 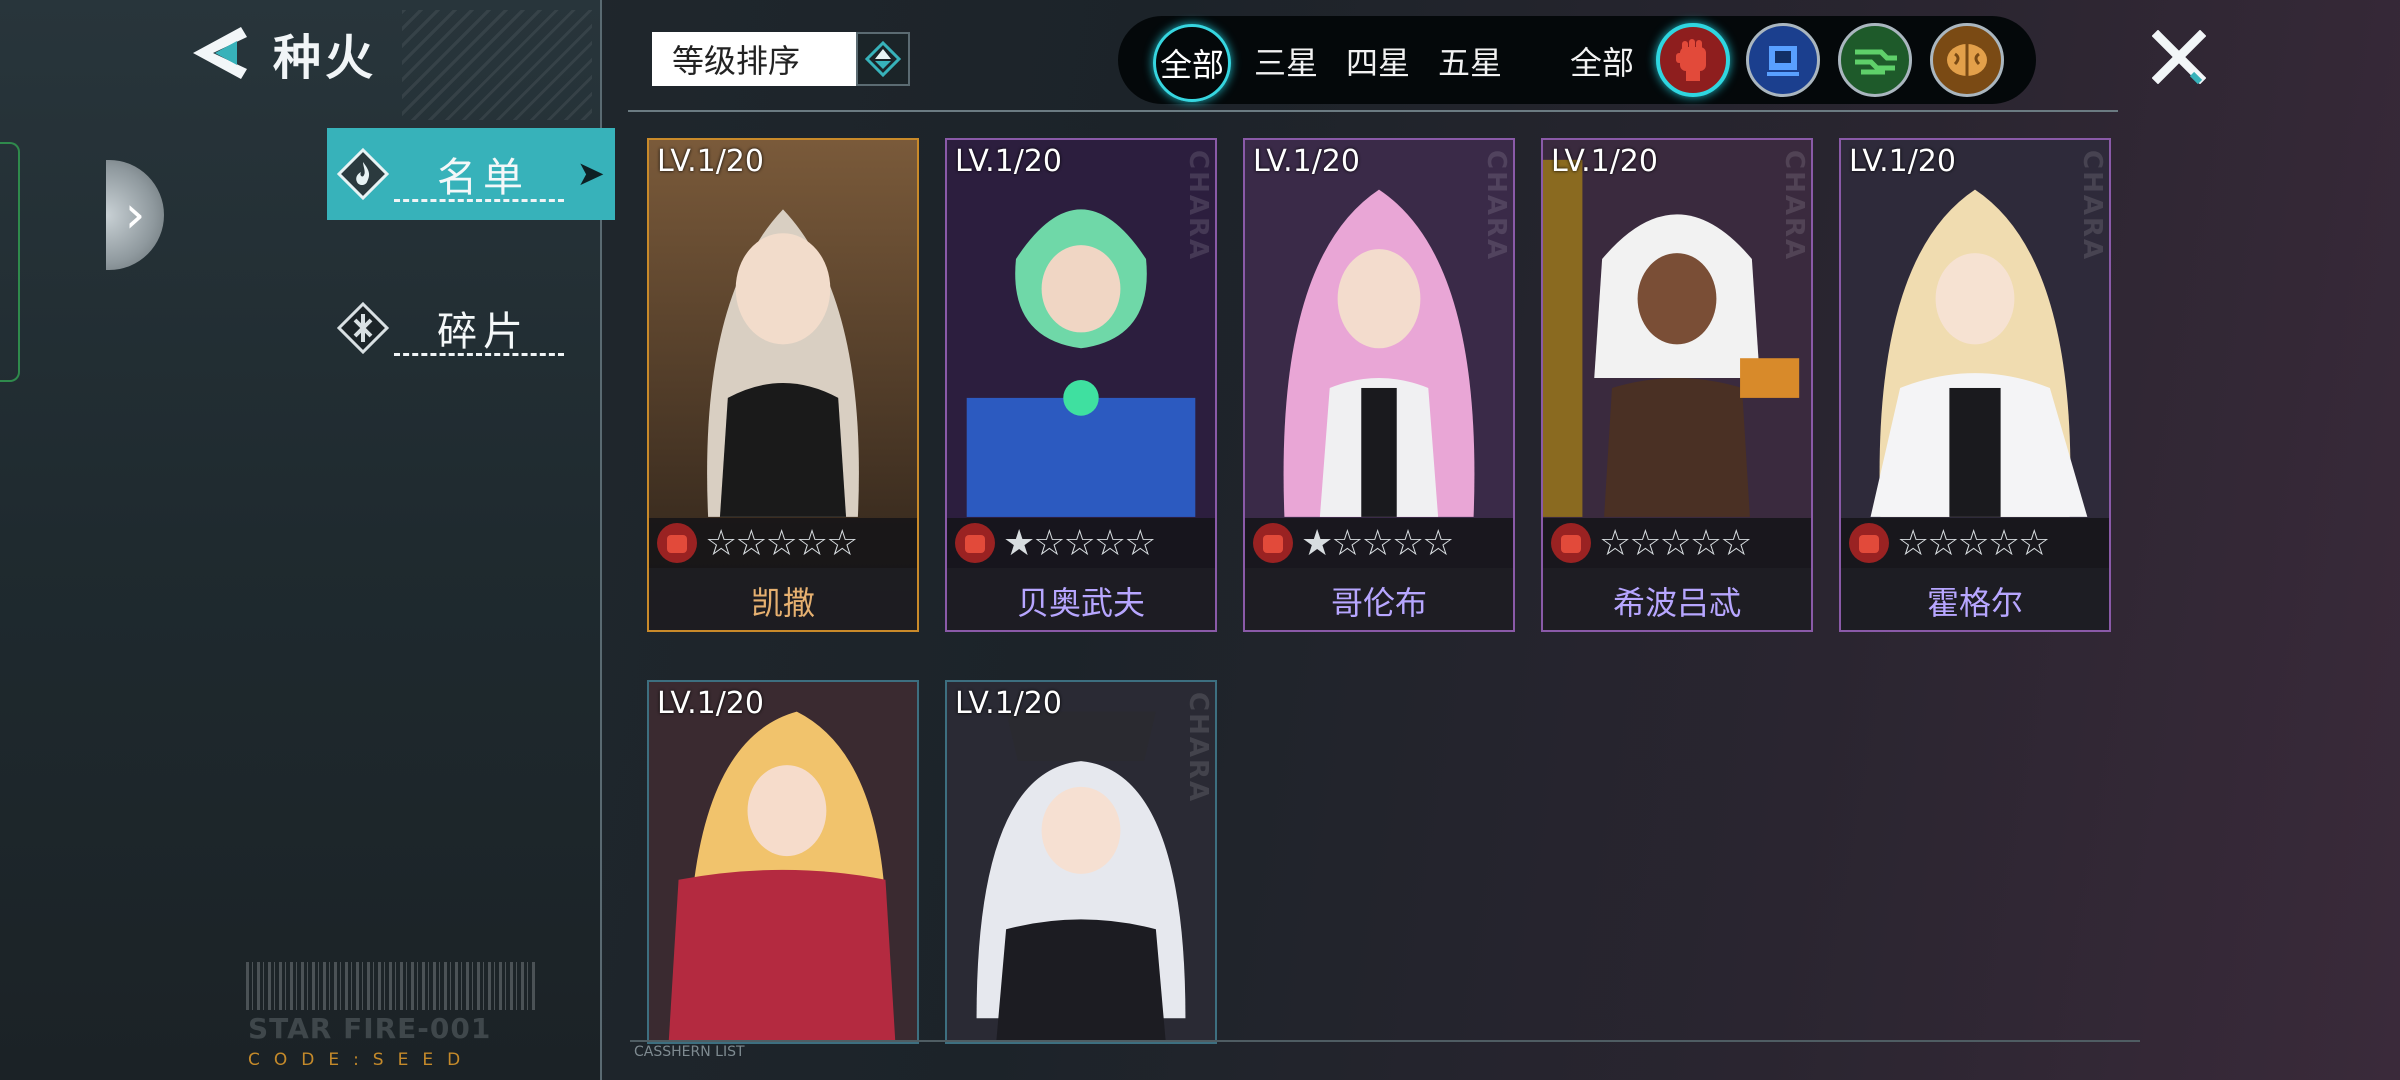 What do you see at coordinates (361, 1060) in the screenshot?
I see `code-text: CODE:SEED` at bounding box center [361, 1060].